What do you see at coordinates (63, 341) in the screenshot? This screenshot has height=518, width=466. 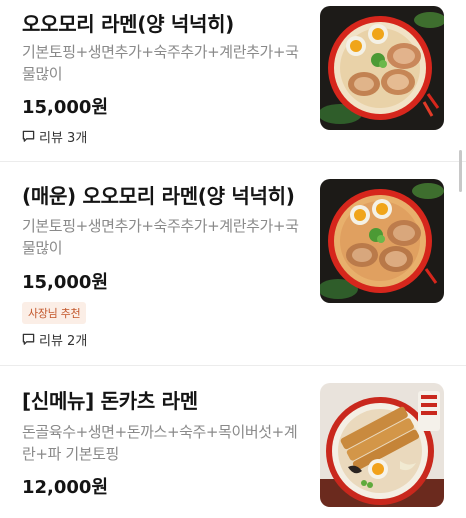 I see `review-count-label: 리뷰 2개` at bounding box center [63, 341].